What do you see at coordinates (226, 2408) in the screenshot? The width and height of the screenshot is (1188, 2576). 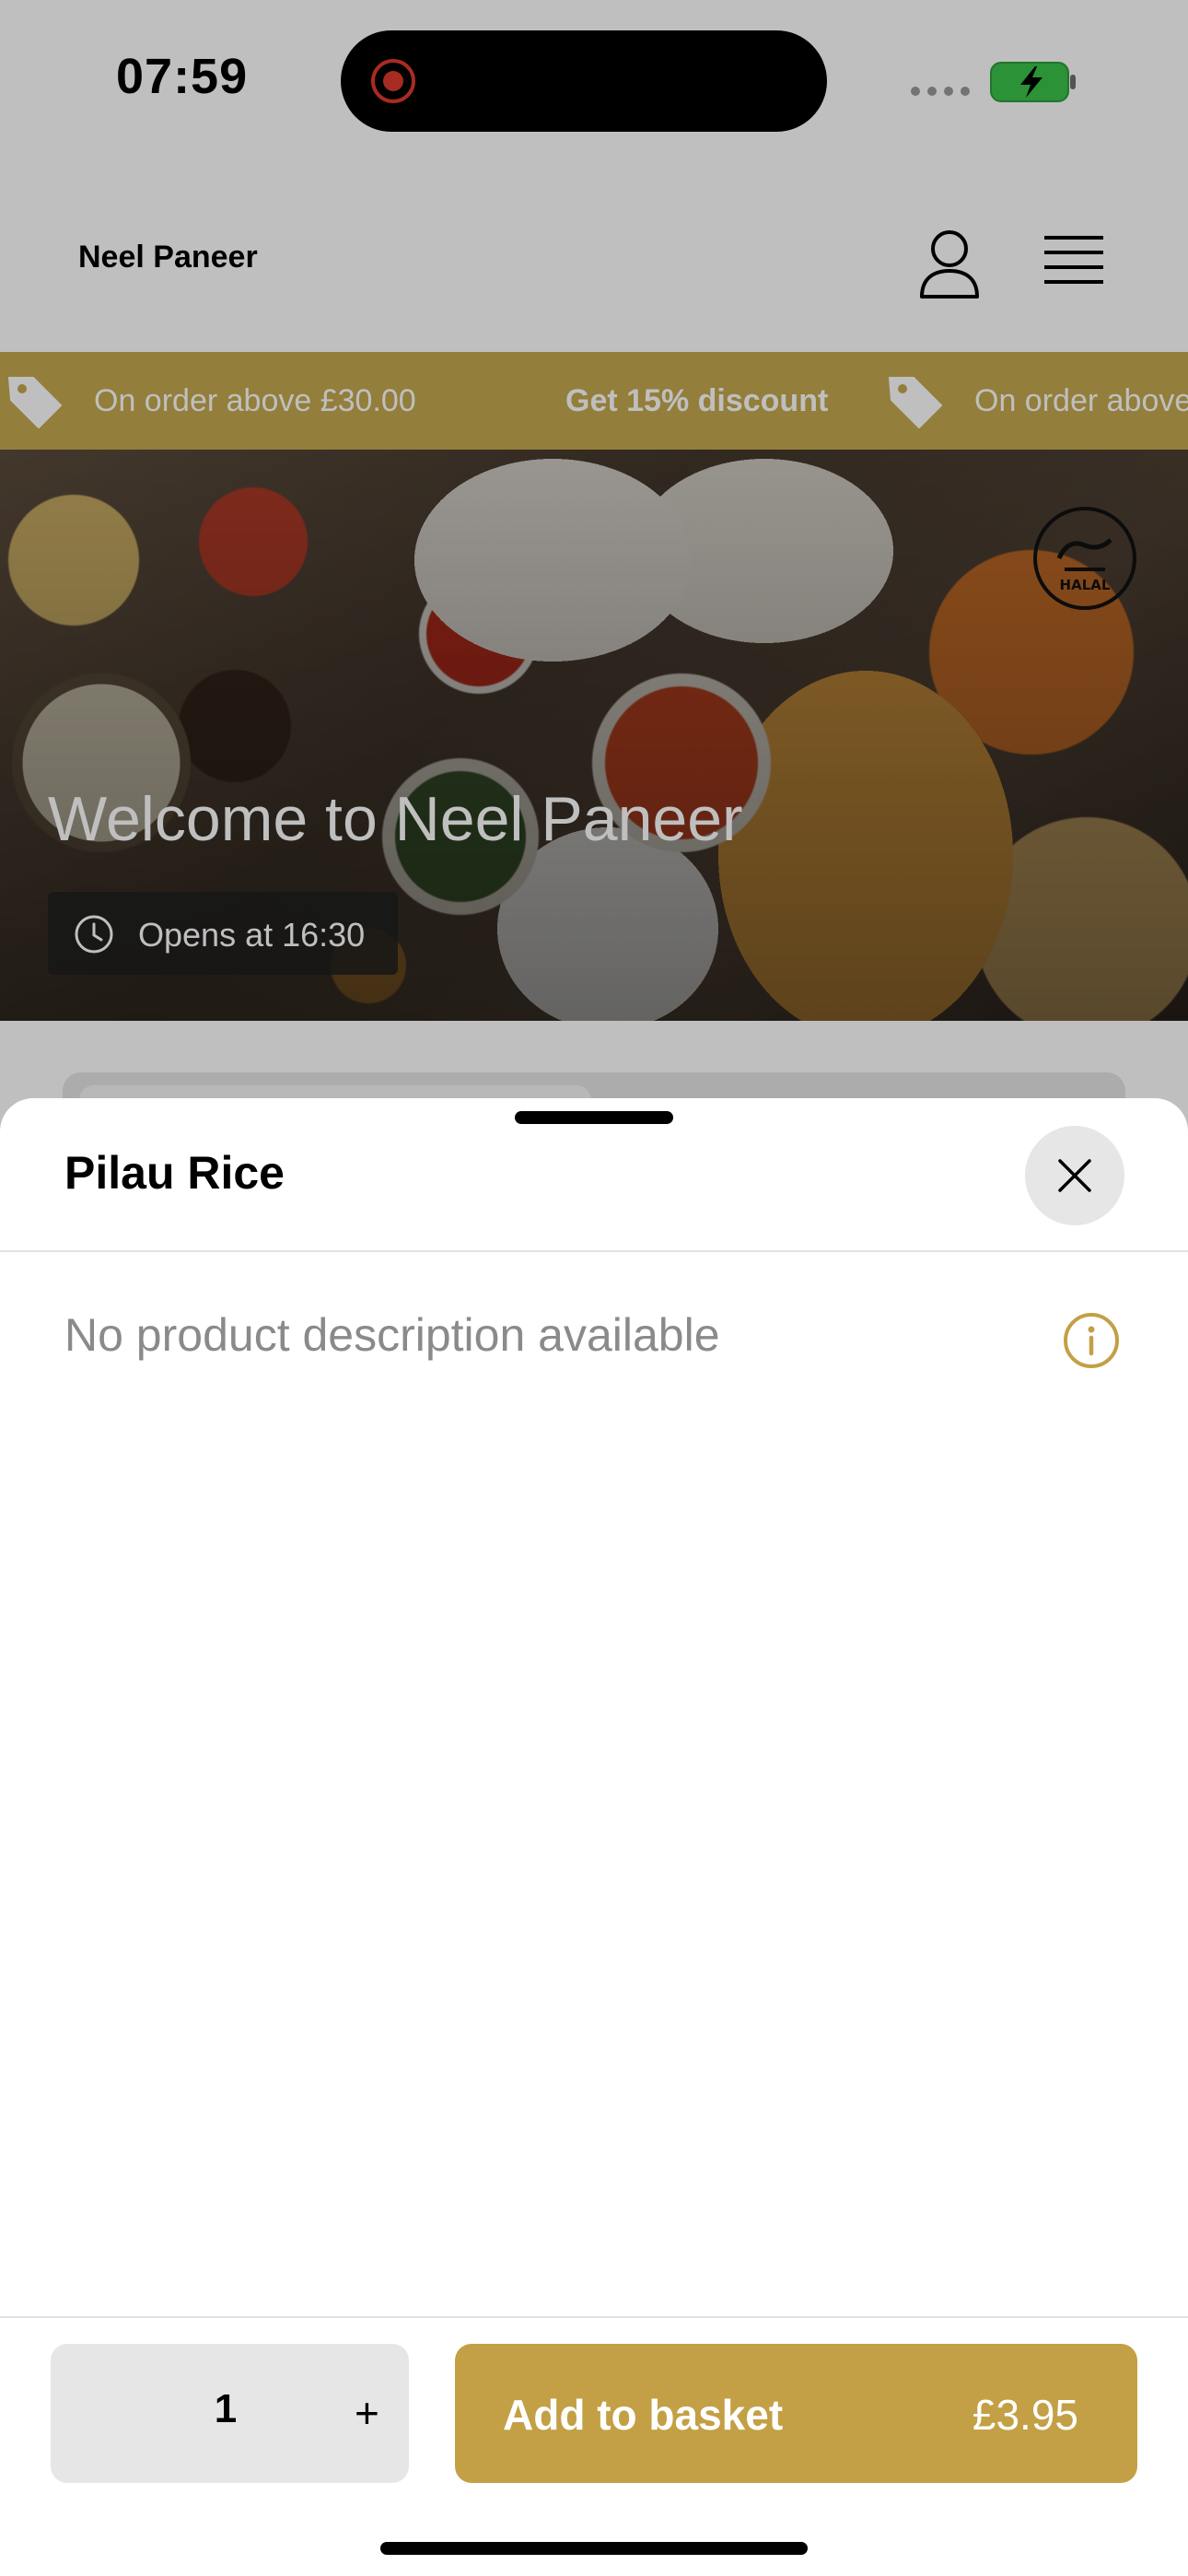 I see `quantity-value: 1` at bounding box center [226, 2408].